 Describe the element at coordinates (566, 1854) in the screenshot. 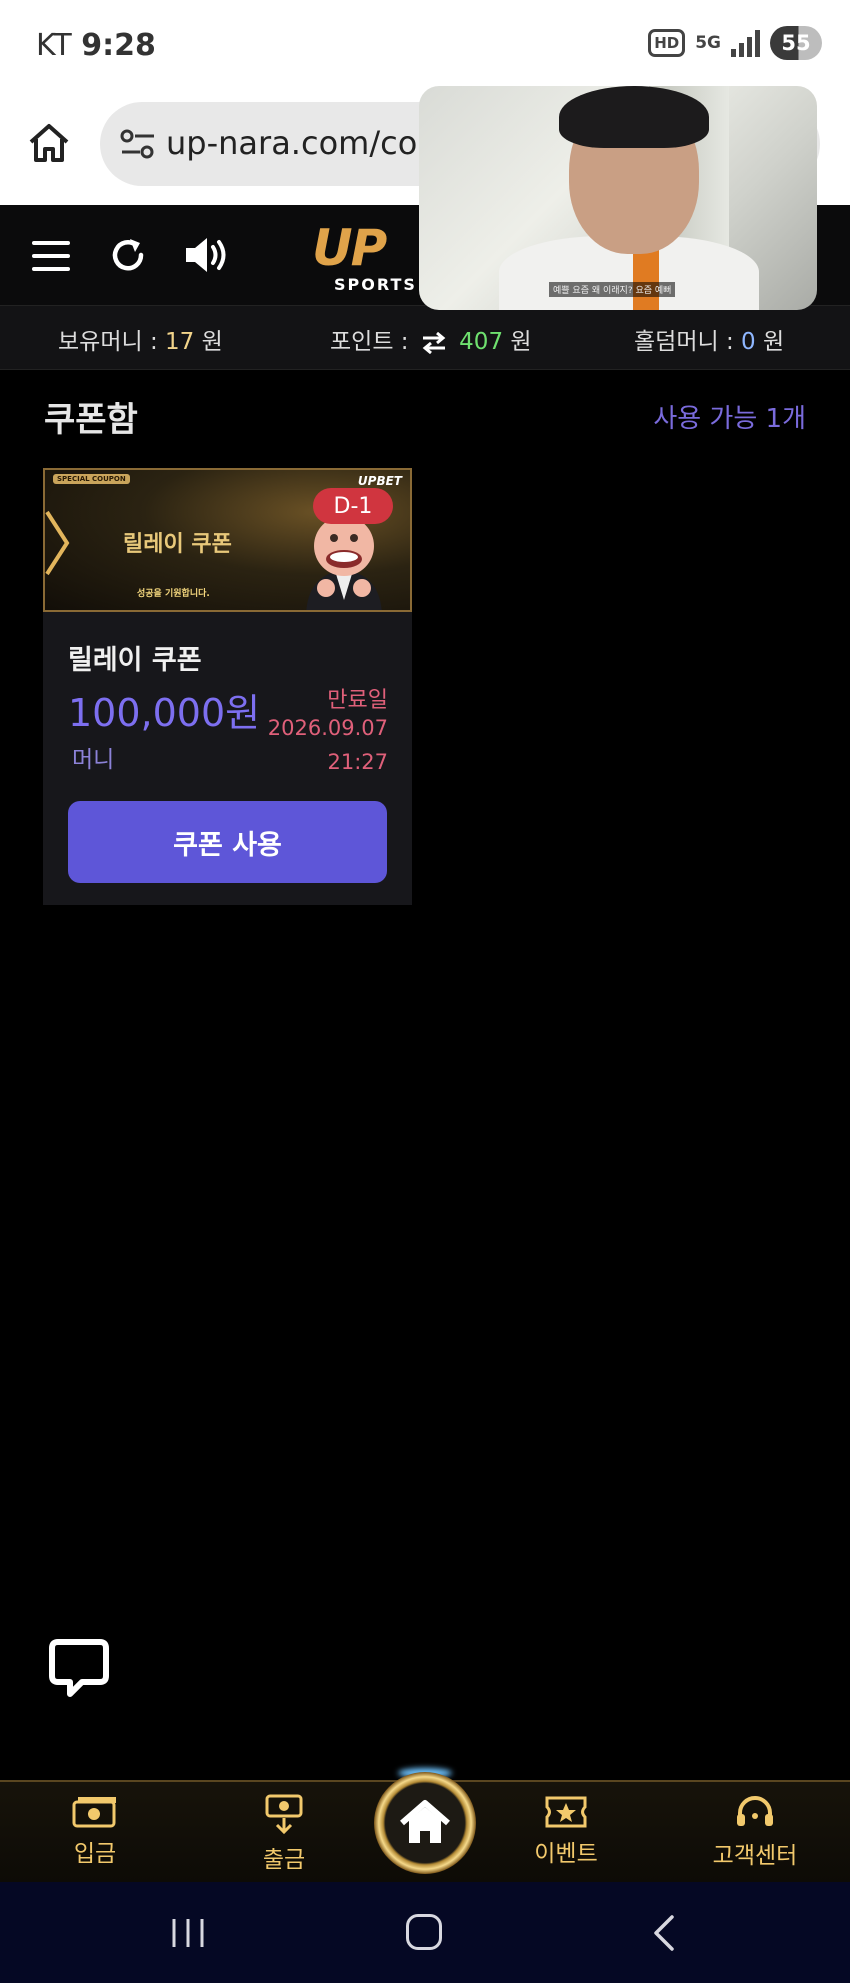

I see `nav-event-label: 이벤트` at that location.